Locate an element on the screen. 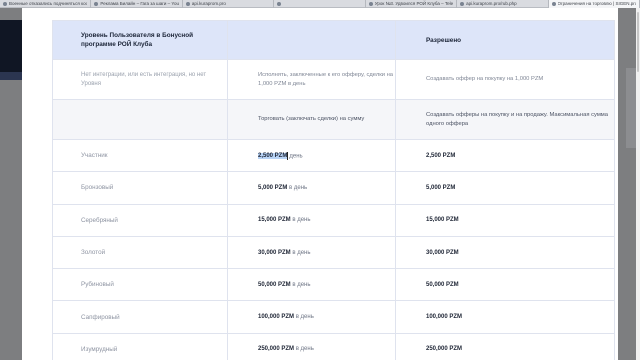  description-empty is located at coordinates (140, 119).